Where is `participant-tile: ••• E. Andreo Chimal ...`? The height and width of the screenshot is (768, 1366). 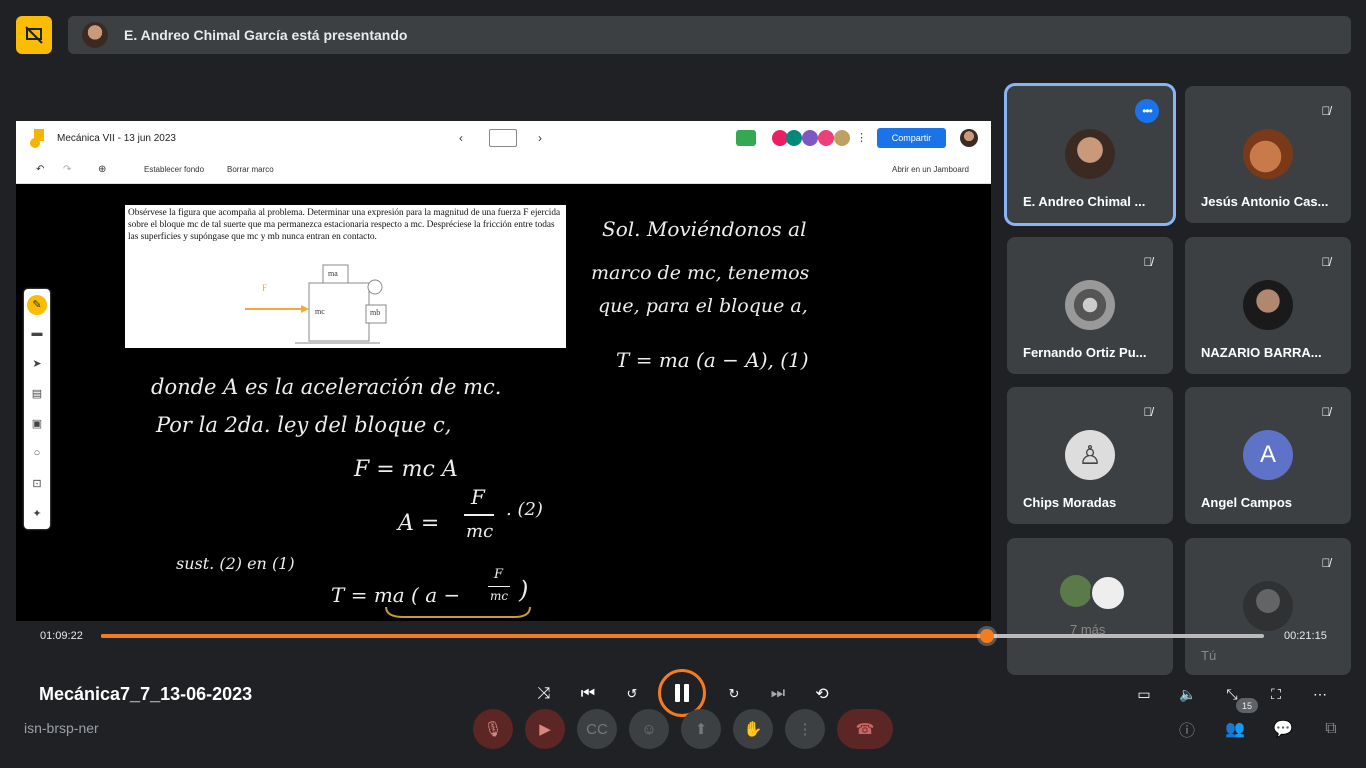 participant-tile: ••• E. Andreo Chimal ... is located at coordinates (1090, 154).